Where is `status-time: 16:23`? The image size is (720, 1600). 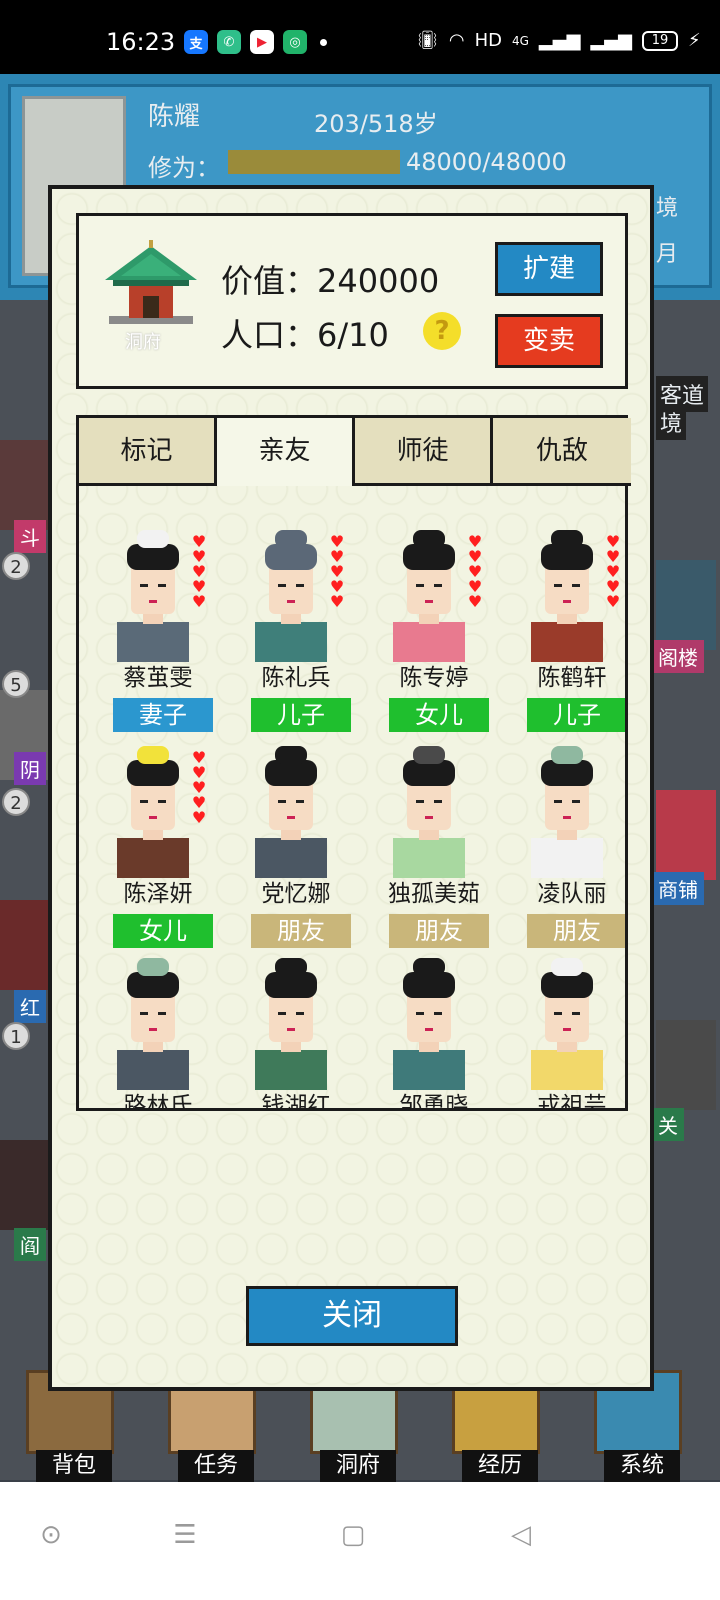
status-time: 16:23 is located at coordinates (141, 42).